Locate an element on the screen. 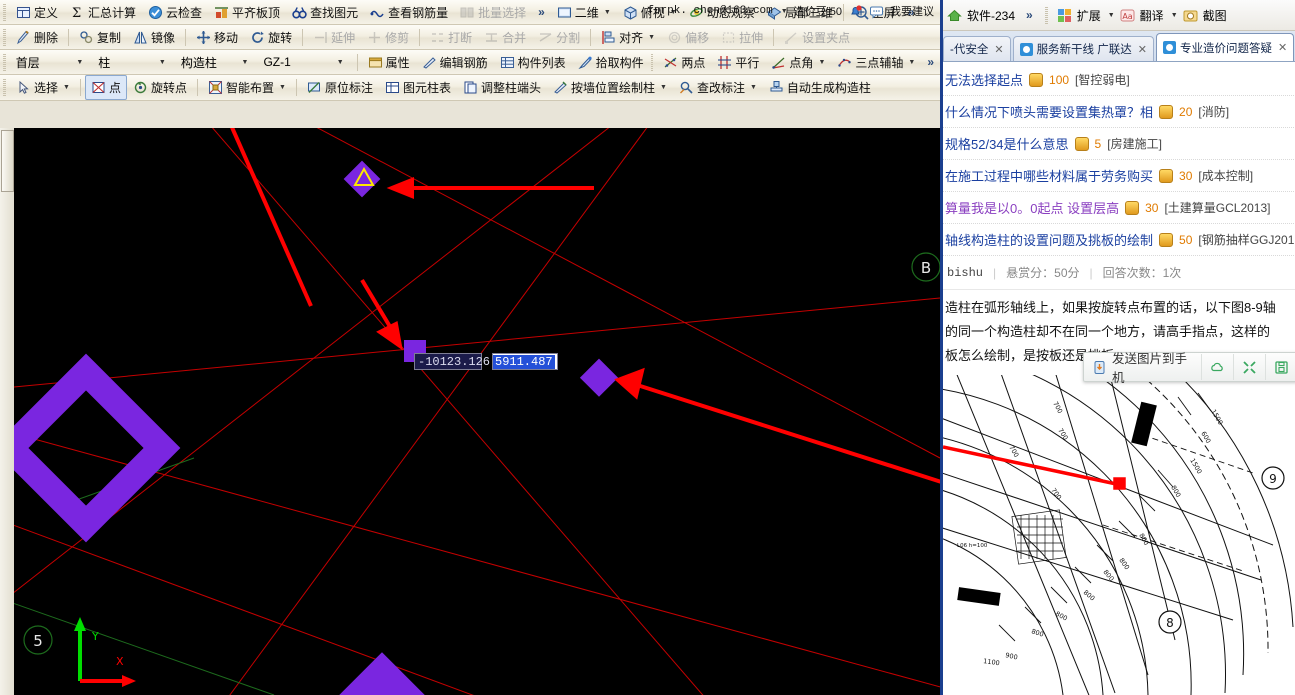 This screenshot has height=695, width=1295. edit-move-button: 移动 is located at coordinates (217, 37).